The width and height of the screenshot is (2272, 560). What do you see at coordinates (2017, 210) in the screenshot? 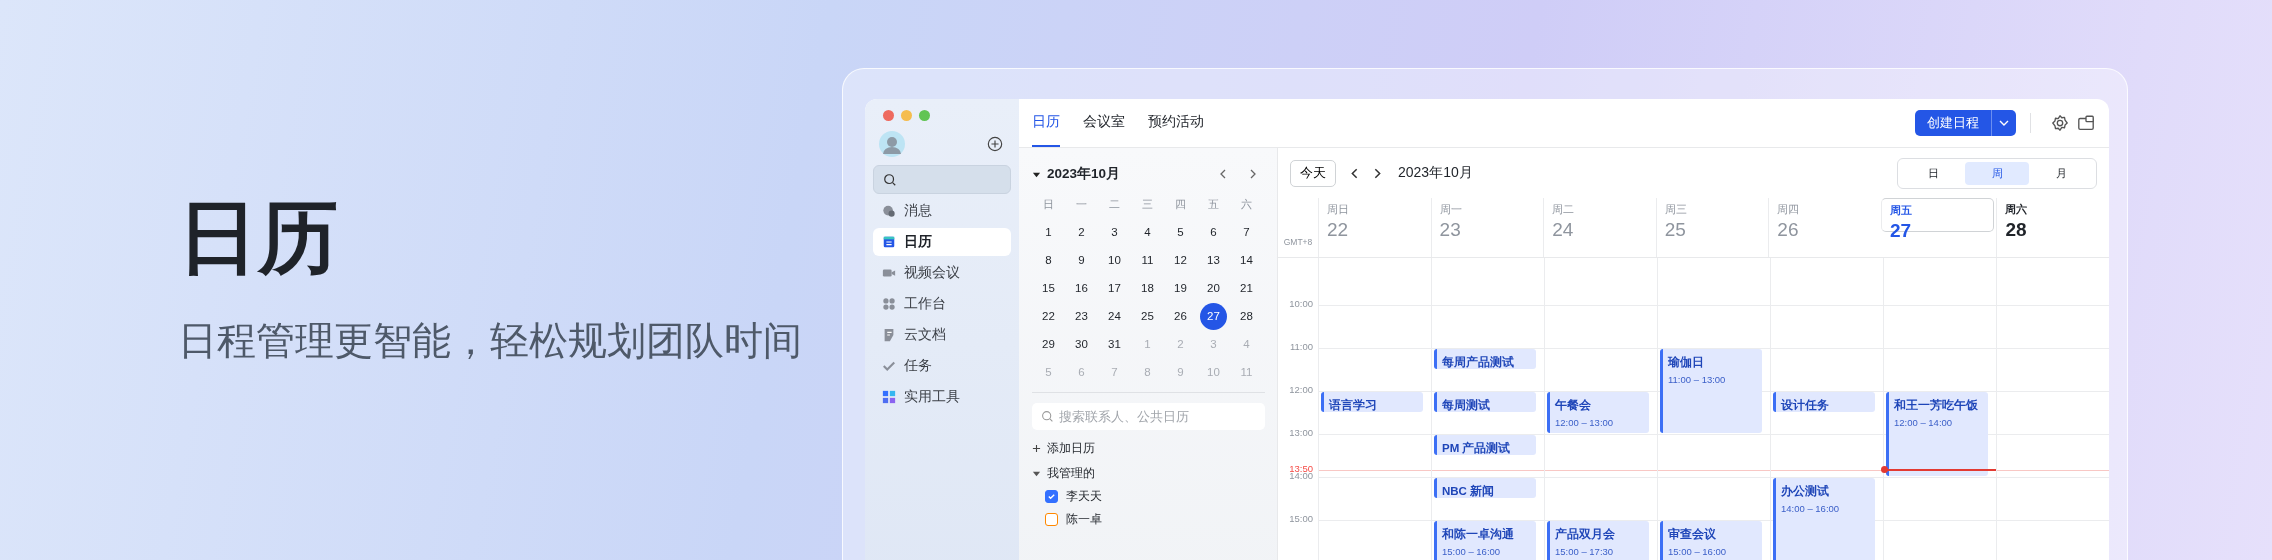
I see `weekday-label: 周六` at bounding box center [2017, 210].